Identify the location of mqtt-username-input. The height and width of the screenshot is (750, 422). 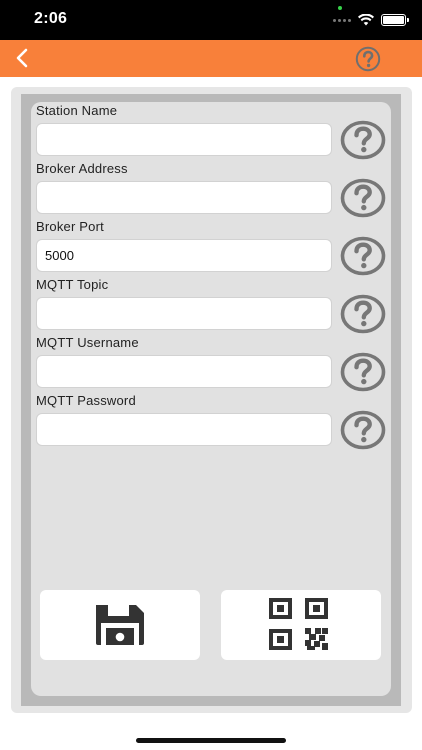
(184, 371).